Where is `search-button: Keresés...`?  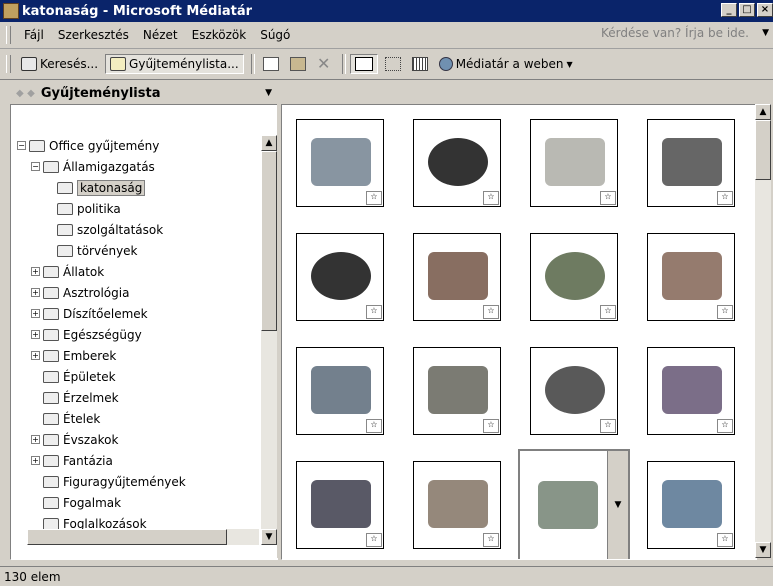
search-button: Keresés... is located at coordinates (59, 64).